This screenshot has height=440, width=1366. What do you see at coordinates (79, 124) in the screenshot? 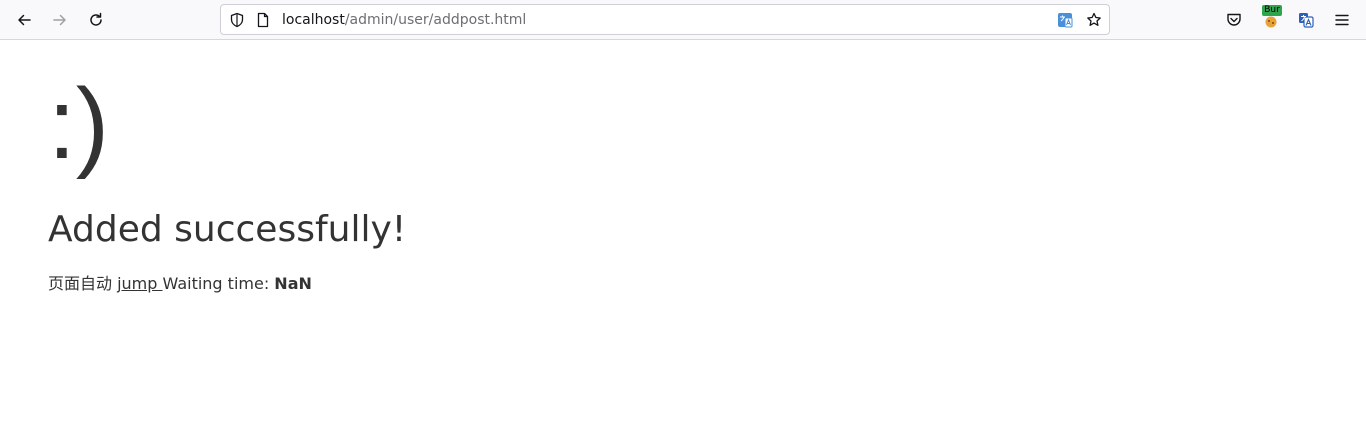
I see `smiley-face: :)` at bounding box center [79, 124].